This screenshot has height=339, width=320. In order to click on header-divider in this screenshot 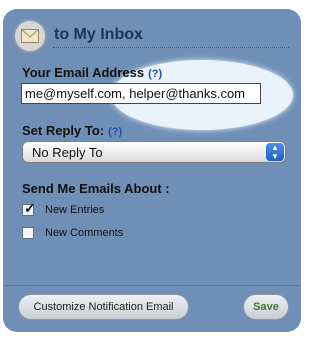, I will do `click(171, 47)`.